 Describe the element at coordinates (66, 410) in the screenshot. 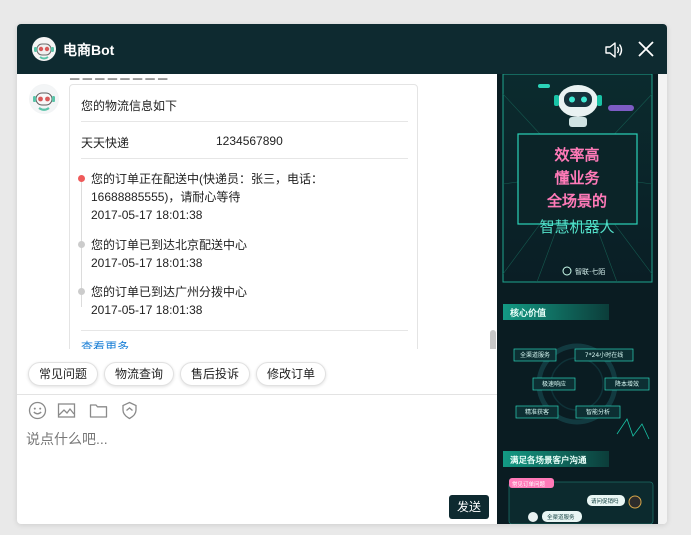

I see `image-icon` at that location.